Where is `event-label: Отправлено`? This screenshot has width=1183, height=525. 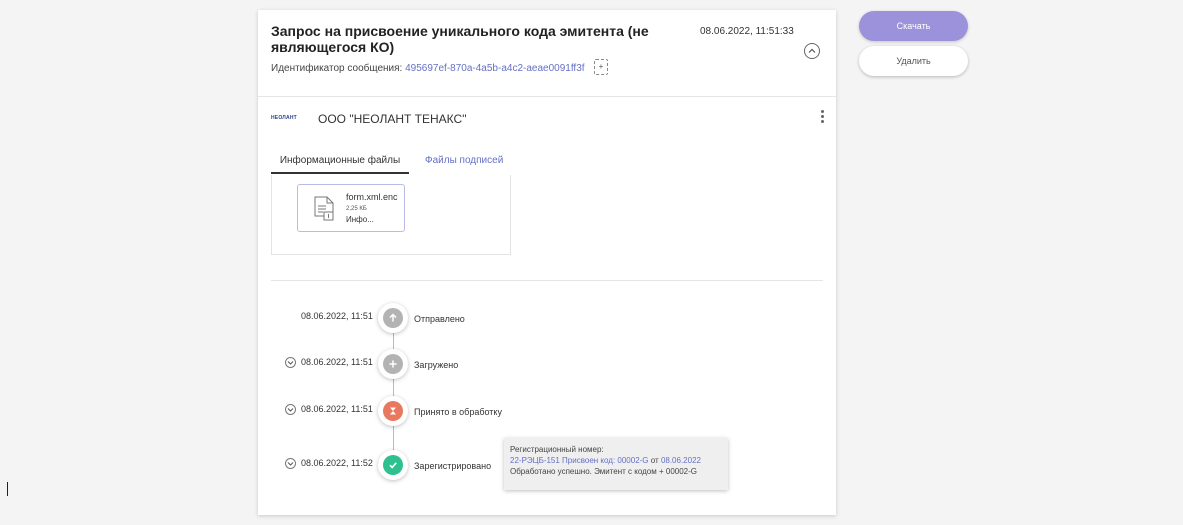 event-label: Отправлено is located at coordinates (439, 319).